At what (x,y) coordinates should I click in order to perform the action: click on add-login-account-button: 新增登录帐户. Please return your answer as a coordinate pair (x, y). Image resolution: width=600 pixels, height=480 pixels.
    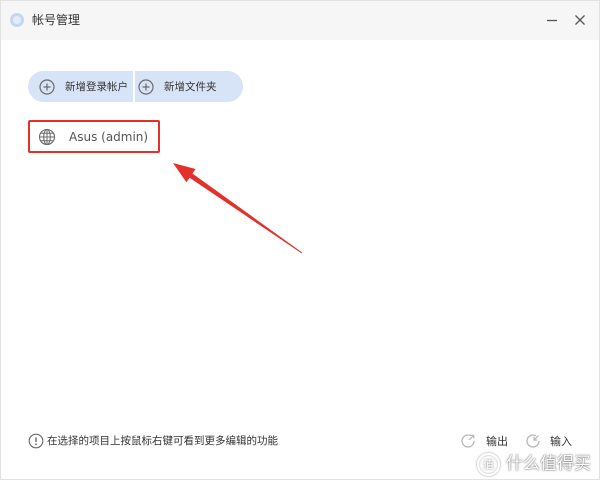
    Looking at the image, I should click on (80, 86).